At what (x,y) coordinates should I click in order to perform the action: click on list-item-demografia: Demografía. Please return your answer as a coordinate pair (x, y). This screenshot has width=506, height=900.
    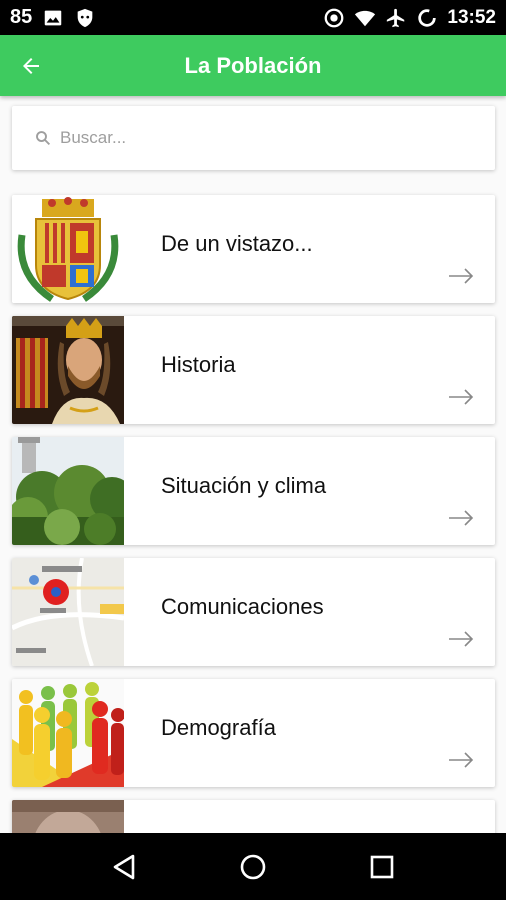
    Looking at the image, I should click on (253, 733).